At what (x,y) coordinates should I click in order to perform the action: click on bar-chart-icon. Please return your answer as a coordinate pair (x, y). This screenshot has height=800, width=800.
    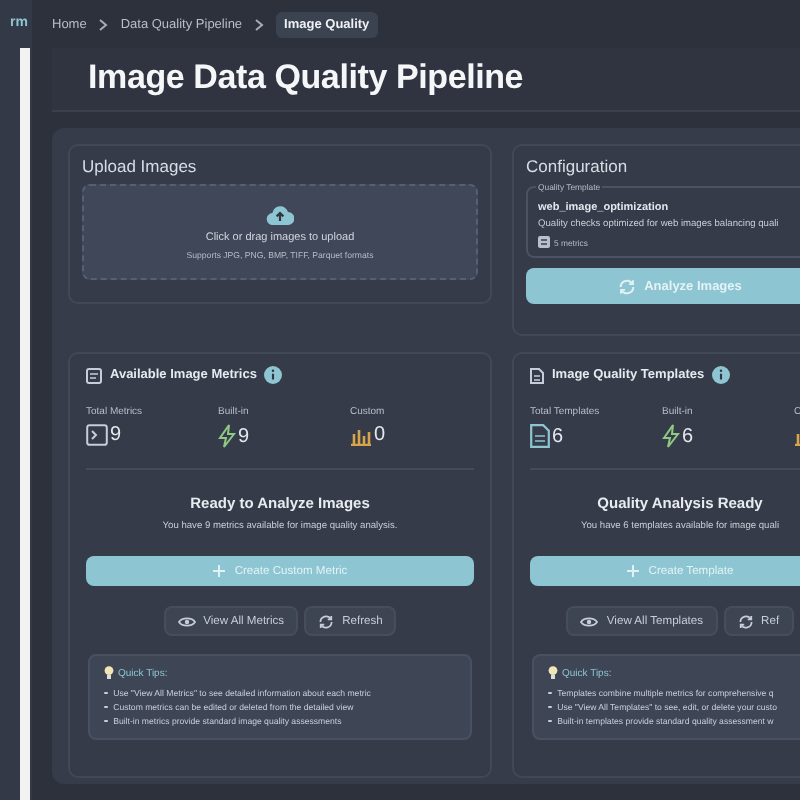
    Looking at the image, I should click on (361, 435).